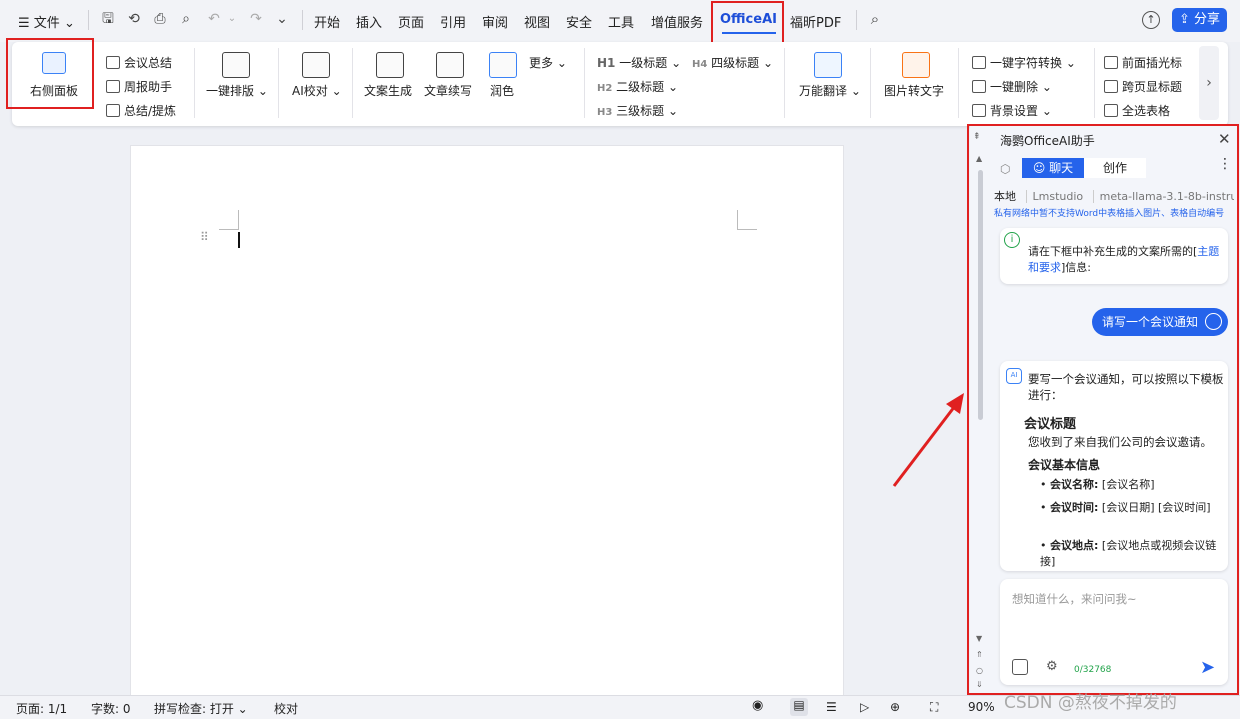 Image resolution: width=1240 pixels, height=719 pixels. I want to click on fit-page-icon: ⛶, so click(934, 707).